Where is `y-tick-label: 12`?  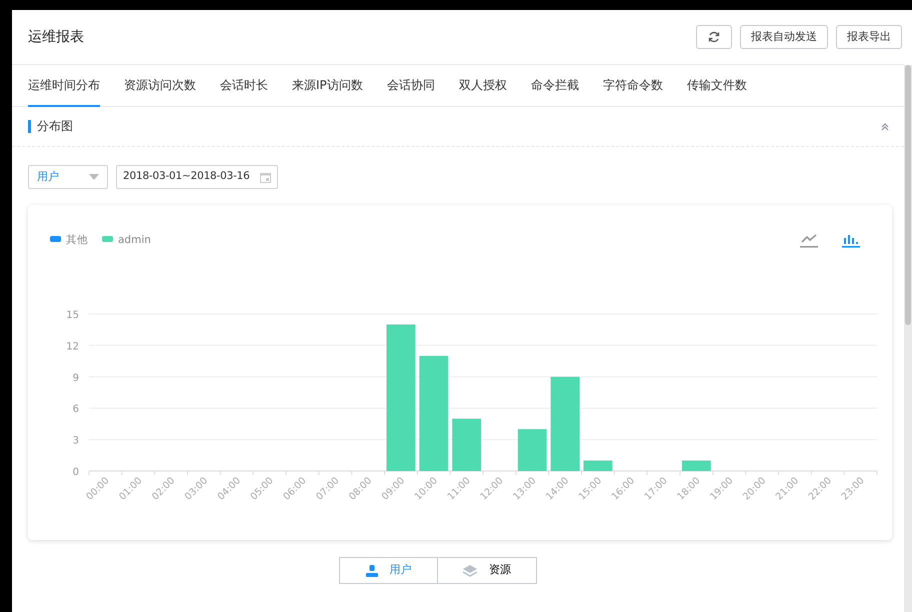
y-tick-label: 12 is located at coordinates (72, 346).